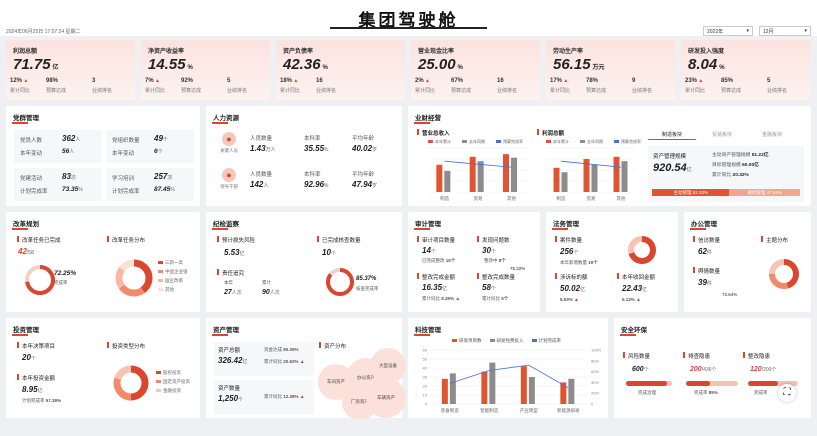 The width and height of the screenshot is (817, 436). Describe the element at coordinates (761, 392) in the screenshot. I see `hazard-fix-sub: 完成率` at that location.